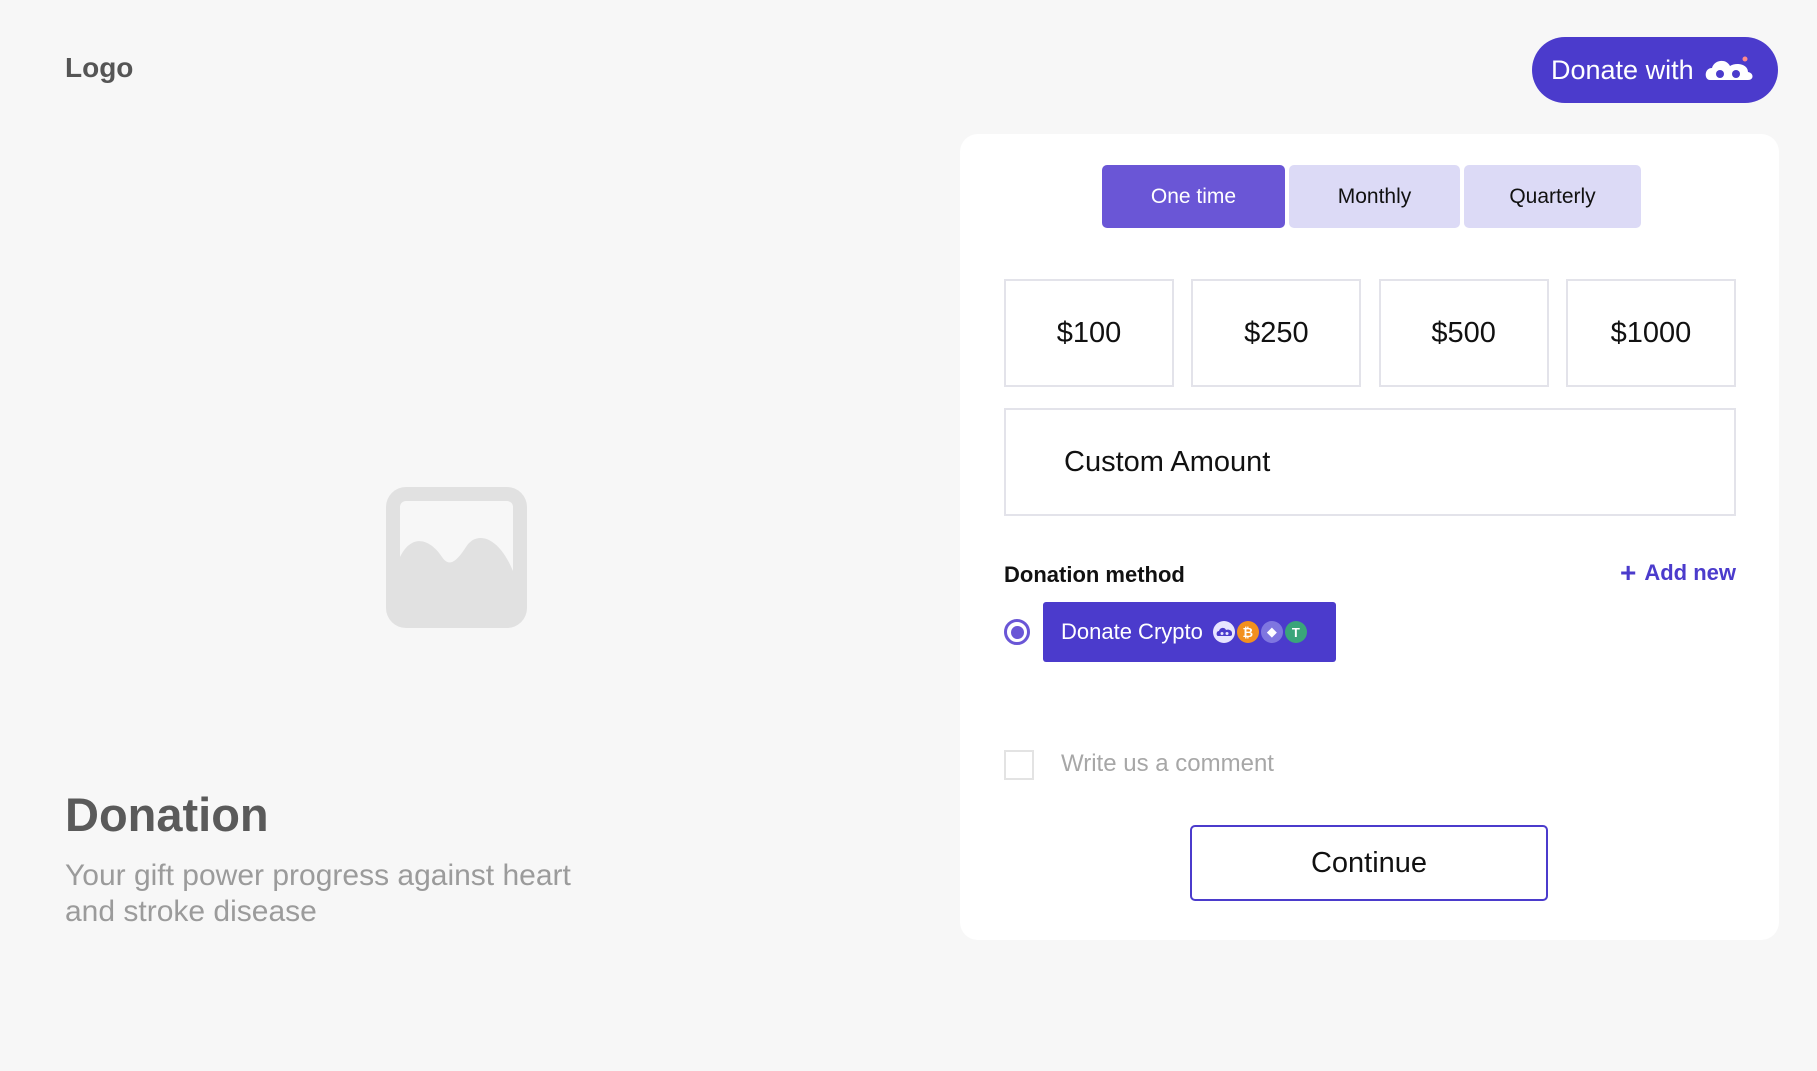 The image size is (1817, 1071). What do you see at coordinates (1247, 632) in the screenshot?
I see `bitcoin-icon: ₿` at bounding box center [1247, 632].